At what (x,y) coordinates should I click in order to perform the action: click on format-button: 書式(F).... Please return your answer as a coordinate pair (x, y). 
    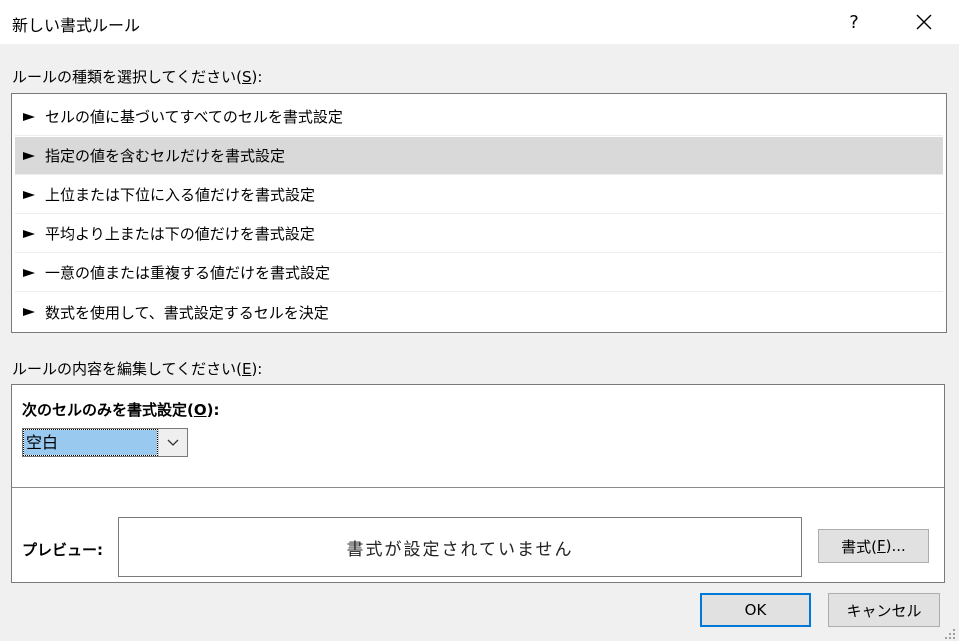
    Looking at the image, I should click on (873, 546).